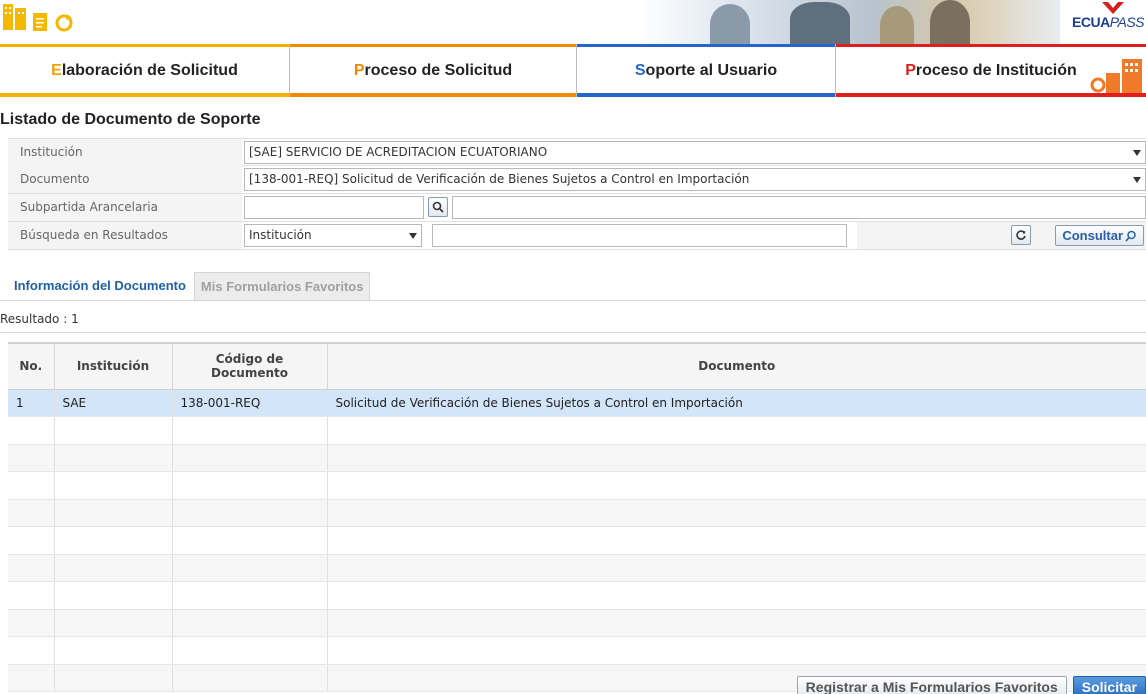 This screenshot has width=1146, height=694. What do you see at coordinates (250, 403) in the screenshot?
I see `cell-codigo: 138-001-REQ` at bounding box center [250, 403].